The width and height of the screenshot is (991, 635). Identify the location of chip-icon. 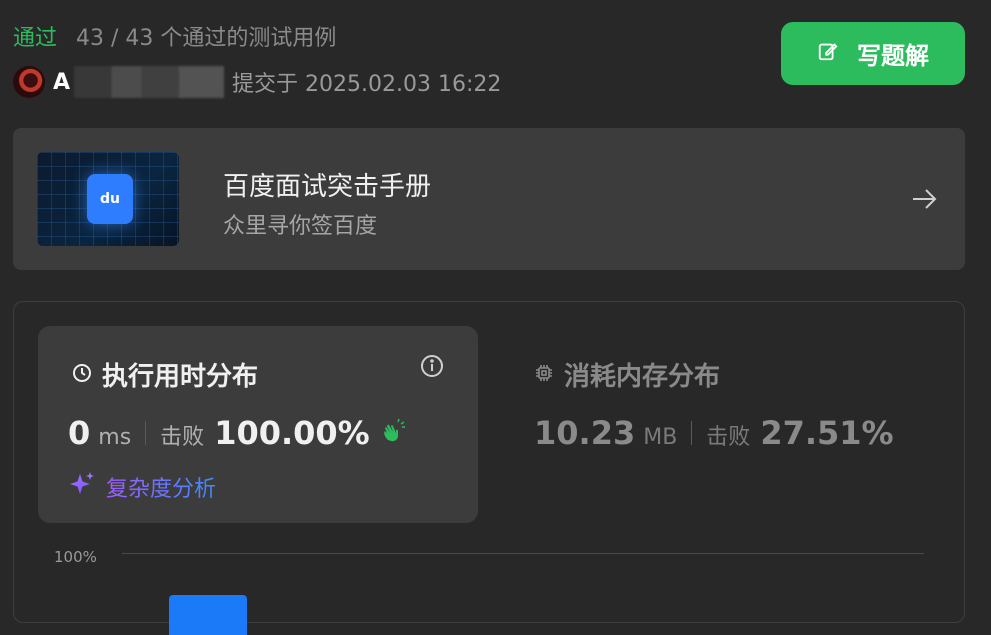
(544, 375).